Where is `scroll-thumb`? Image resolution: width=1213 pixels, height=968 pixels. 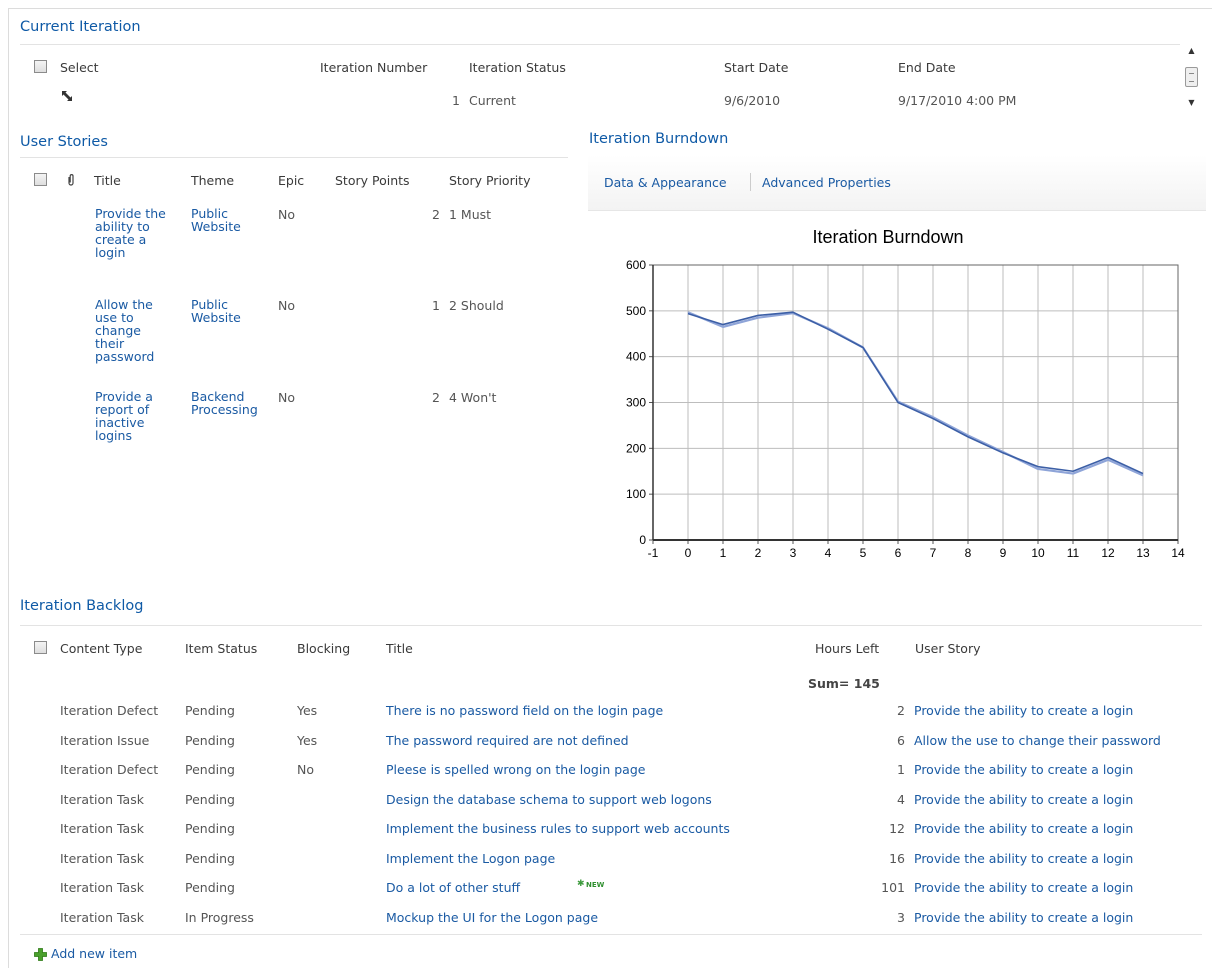
scroll-thumb is located at coordinates (1191, 77).